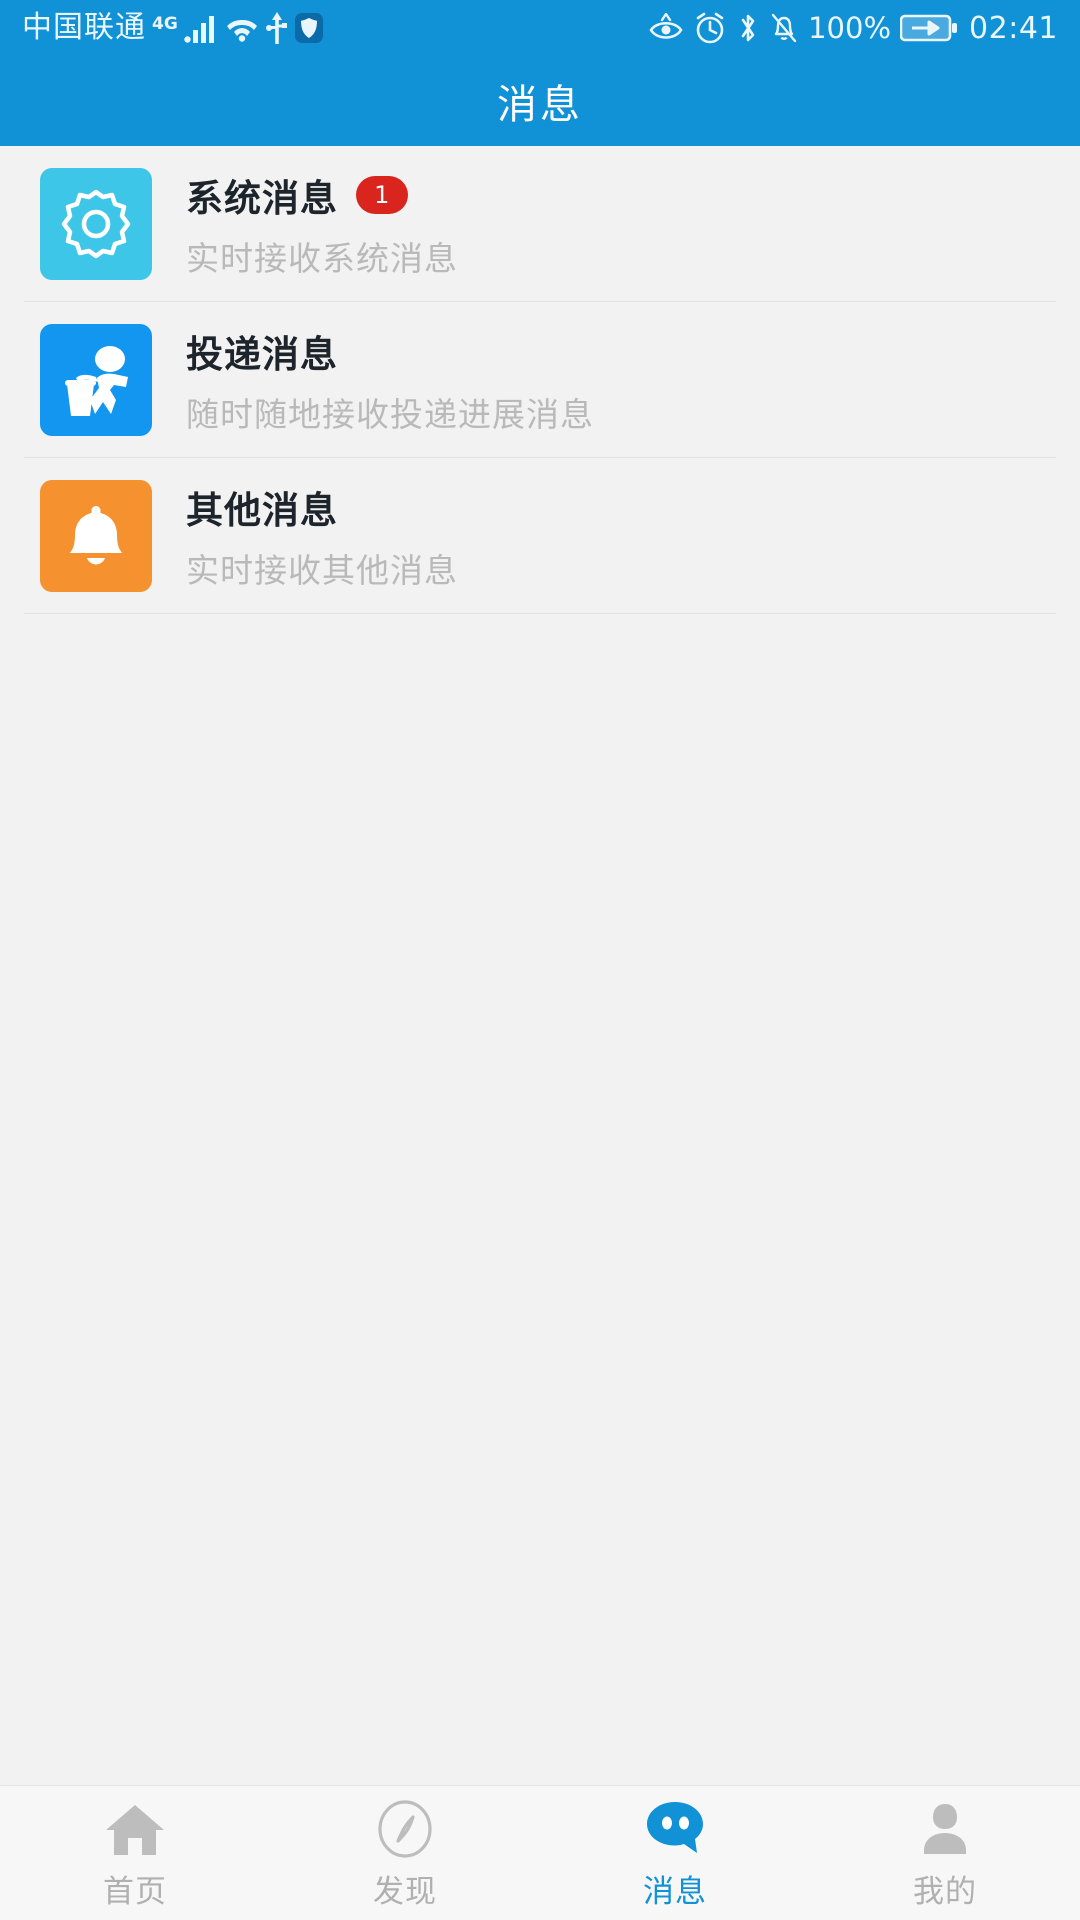 This screenshot has width=1080, height=1920. What do you see at coordinates (850, 28) in the screenshot?
I see `battery-percent-label: 100%` at bounding box center [850, 28].